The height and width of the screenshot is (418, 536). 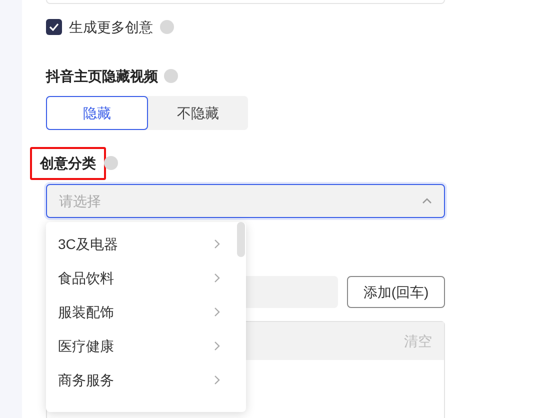 I want to click on checkbox-label: 生成更多创意, so click(x=111, y=27).